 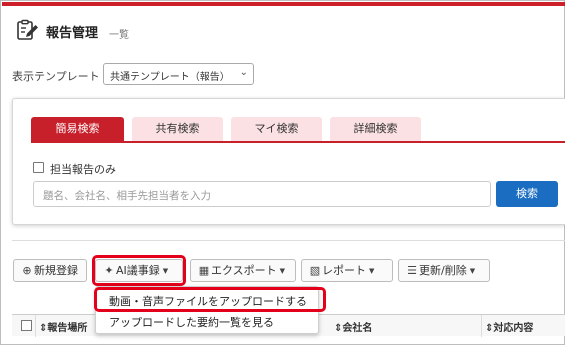 I want to click on update-delete-button: ☰ 更新/削除 ▼, so click(x=444, y=270).